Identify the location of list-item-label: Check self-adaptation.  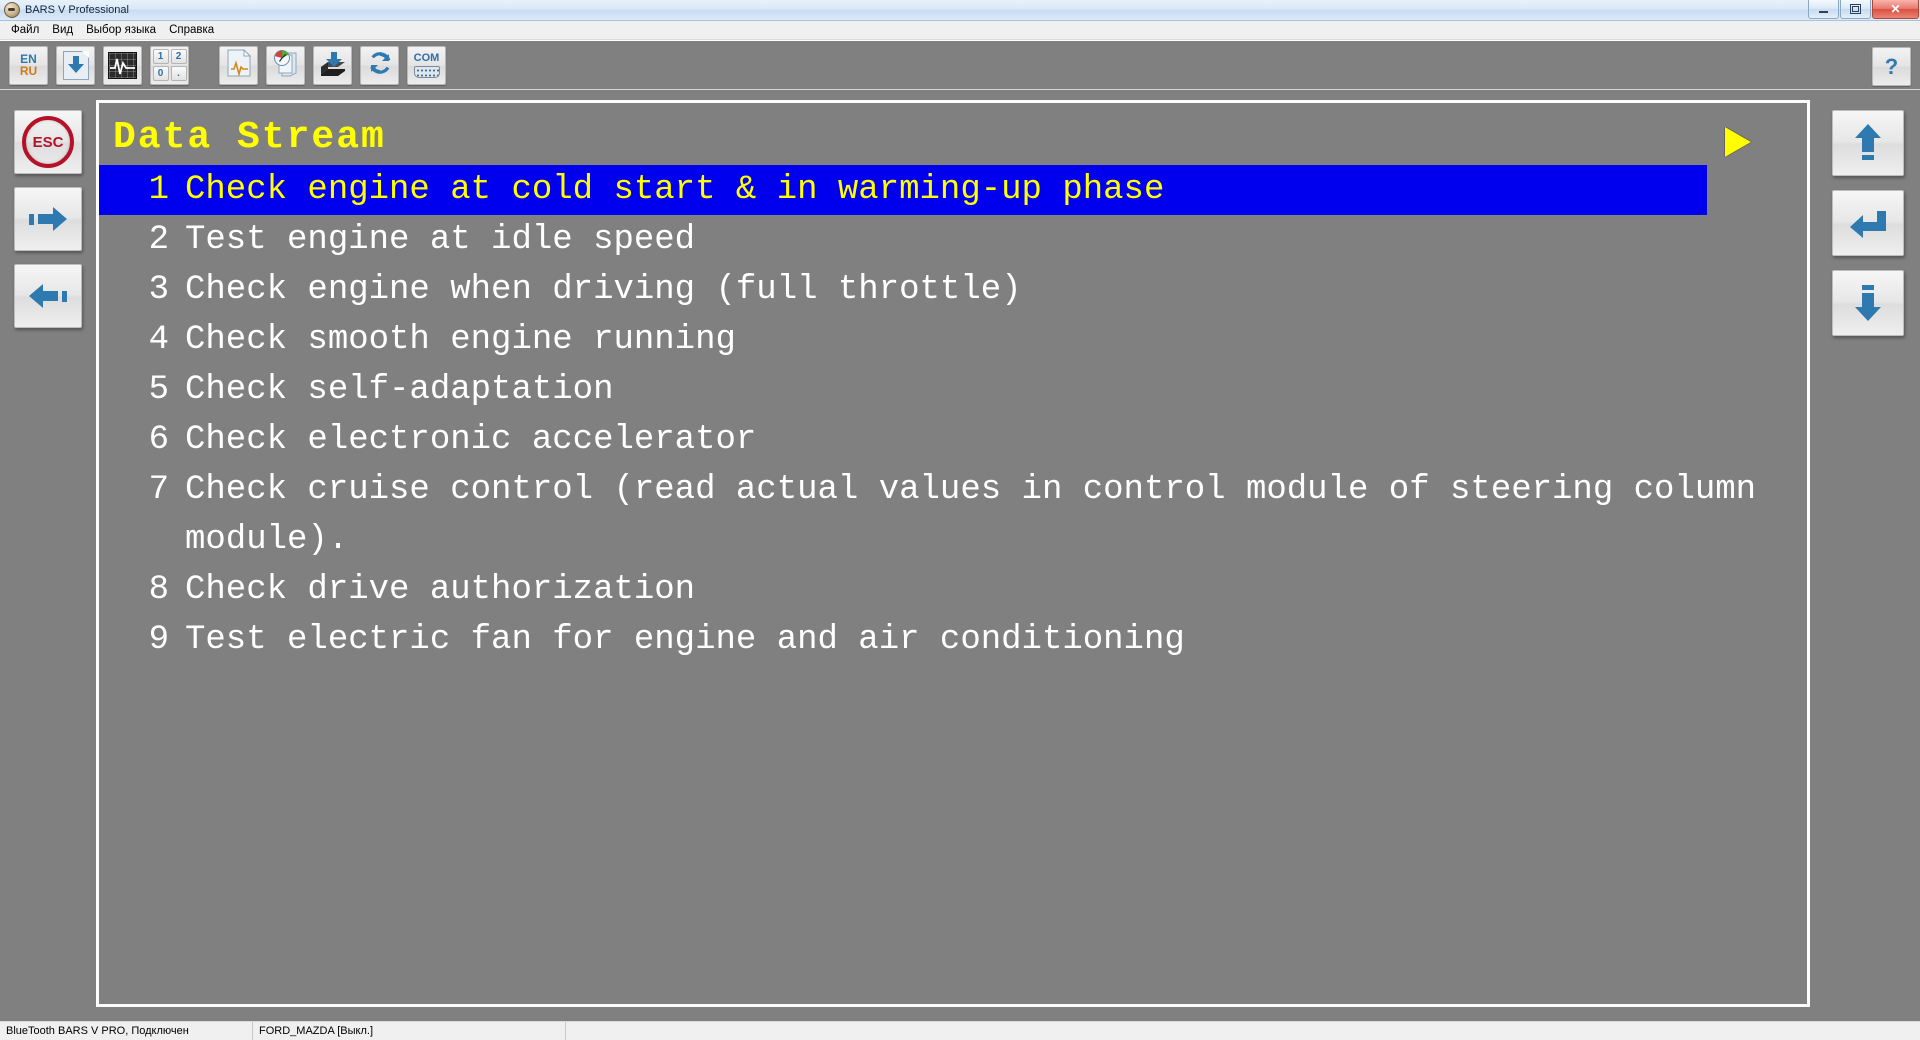
(399, 389).